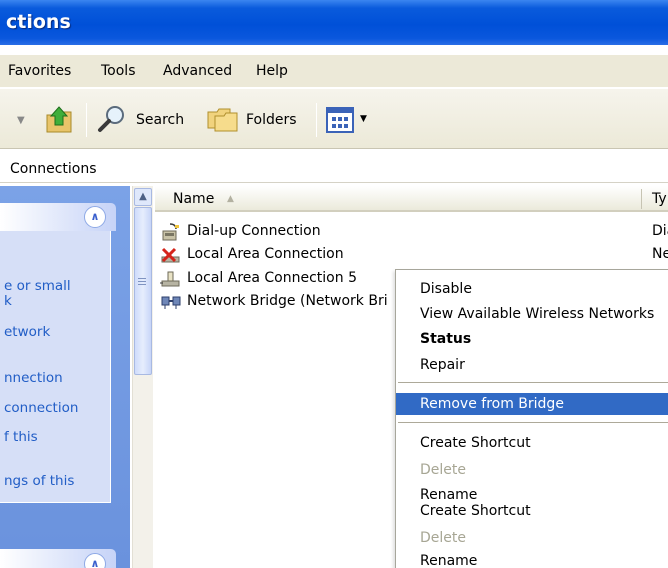  I want to click on list-item-label: Network Bridge (Network Bri, so click(287, 301).